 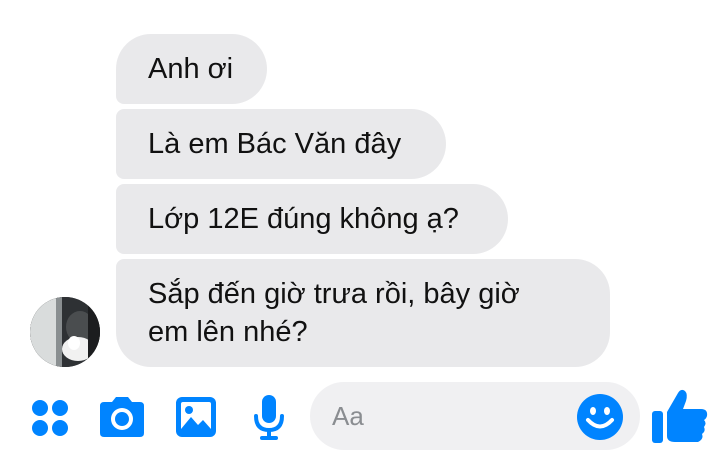 What do you see at coordinates (334, 294) in the screenshot?
I see `message-text-line: Sắp đến giờ trưa rồi, bây giờ` at bounding box center [334, 294].